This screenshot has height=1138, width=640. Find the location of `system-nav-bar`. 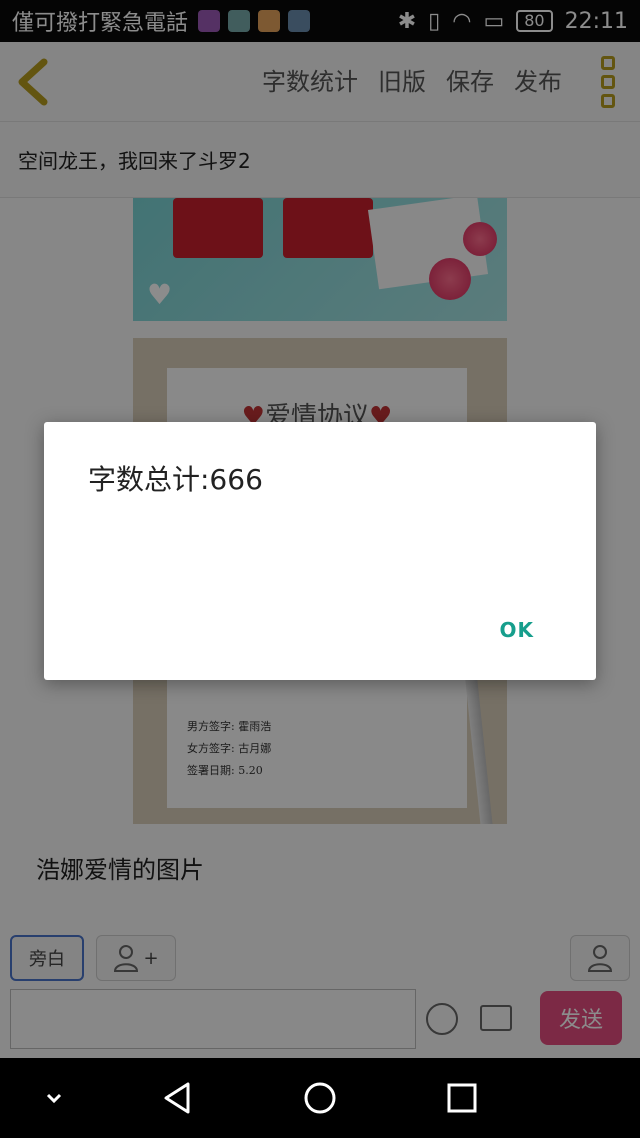

system-nav-bar is located at coordinates (320, 1098).